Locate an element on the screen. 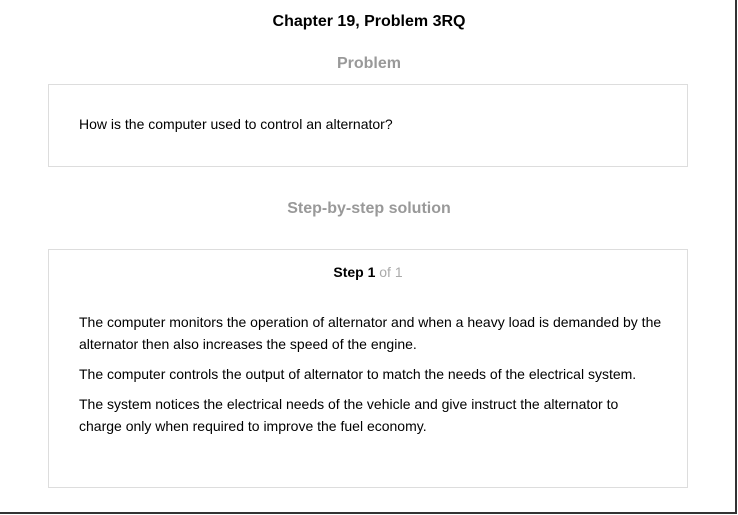  step-count: of 1 is located at coordinates (391, 272).